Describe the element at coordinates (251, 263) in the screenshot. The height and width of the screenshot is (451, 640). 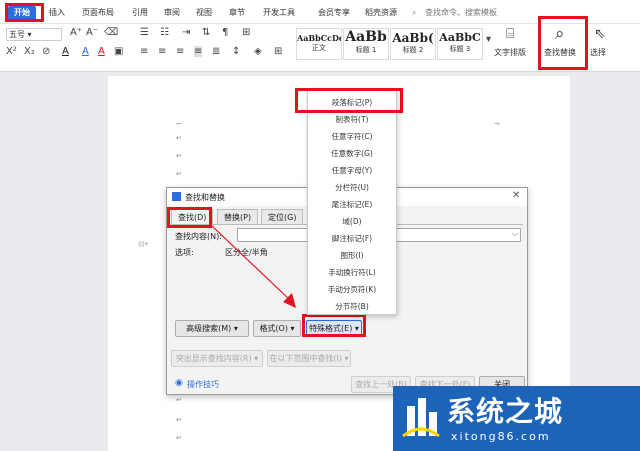
I see `arrow-line` at that location.